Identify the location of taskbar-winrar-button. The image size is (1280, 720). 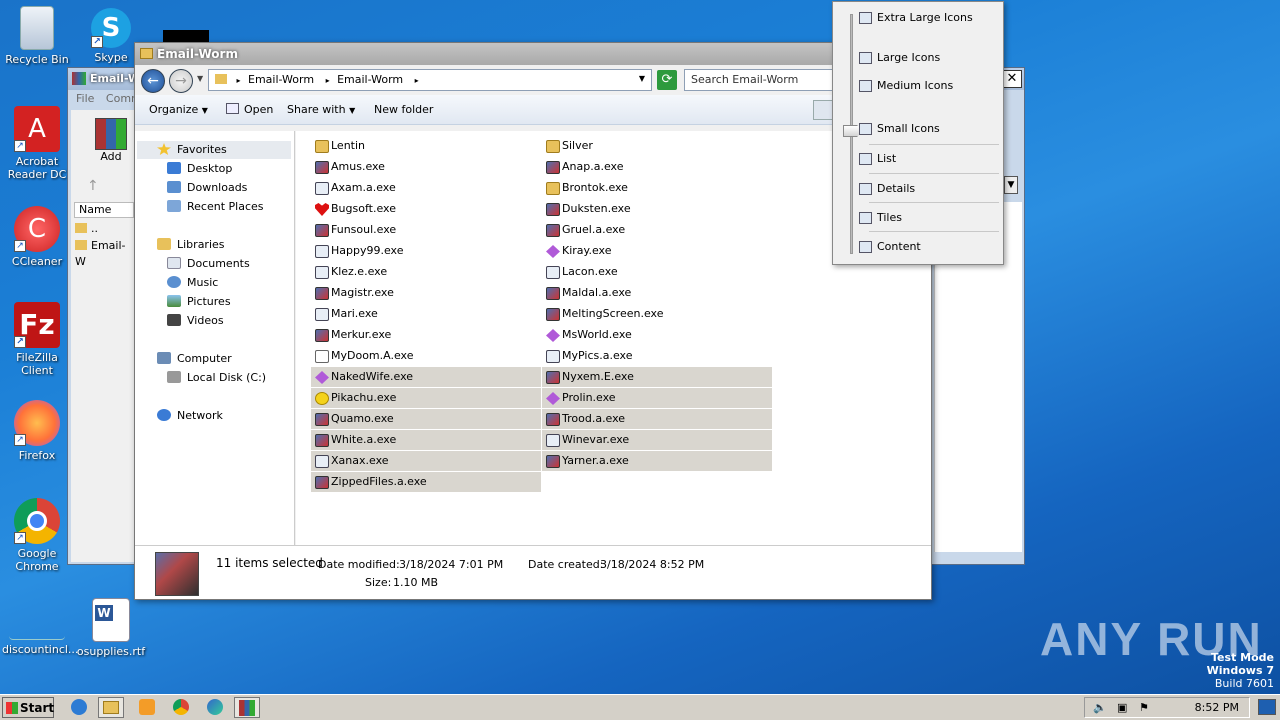
(247, 707).